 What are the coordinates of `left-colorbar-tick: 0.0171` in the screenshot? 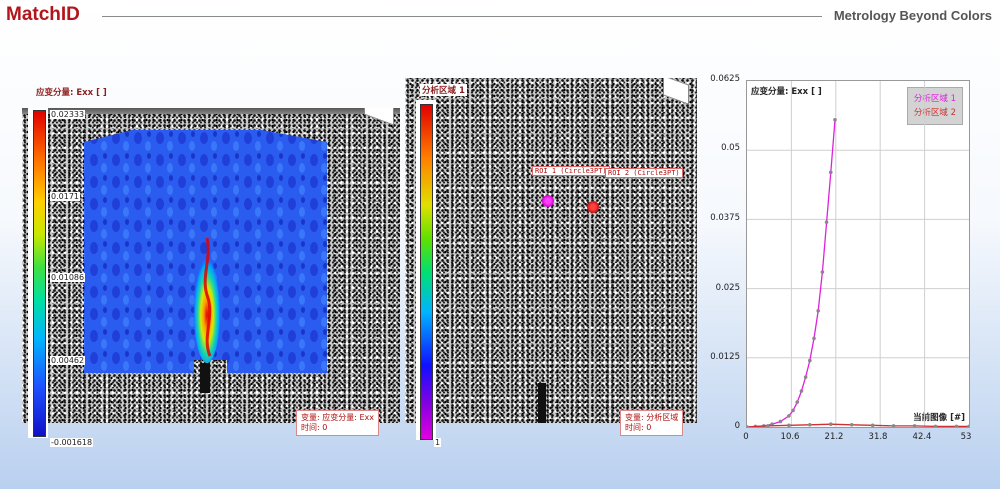 It's located at (65, 196).